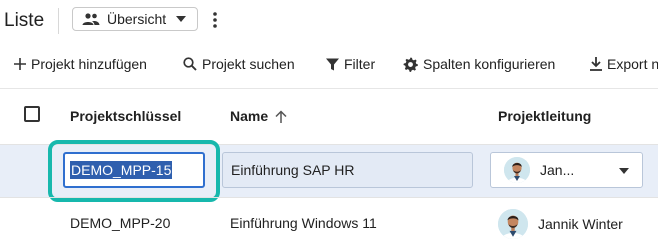 Image resolution: width=658 pixels, height=252 pixels. Describe the element at coordinates (303, 223) in the screenshot. I see `project-name-cell: Einführung Windows 11` at that location.